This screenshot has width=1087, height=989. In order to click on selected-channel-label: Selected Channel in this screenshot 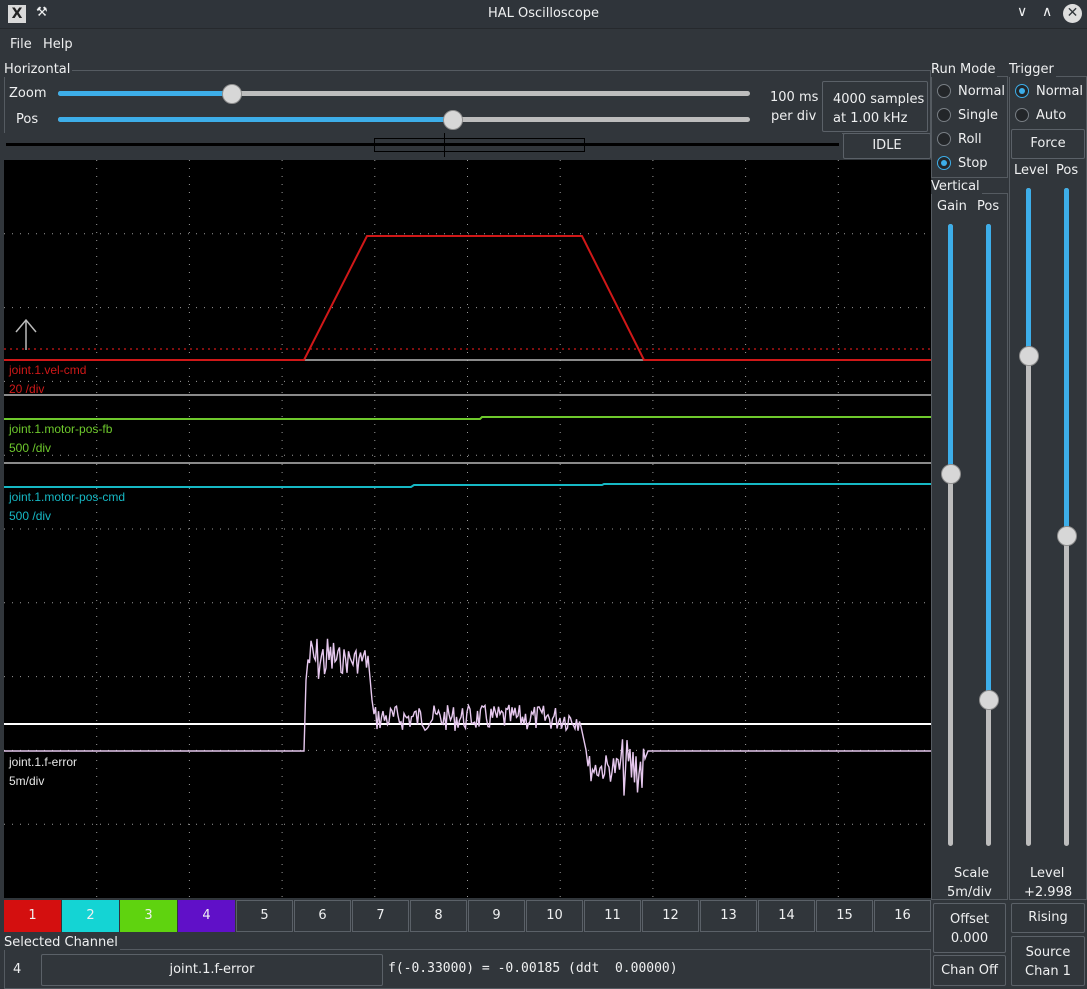, I will do `click(62, 942)`.